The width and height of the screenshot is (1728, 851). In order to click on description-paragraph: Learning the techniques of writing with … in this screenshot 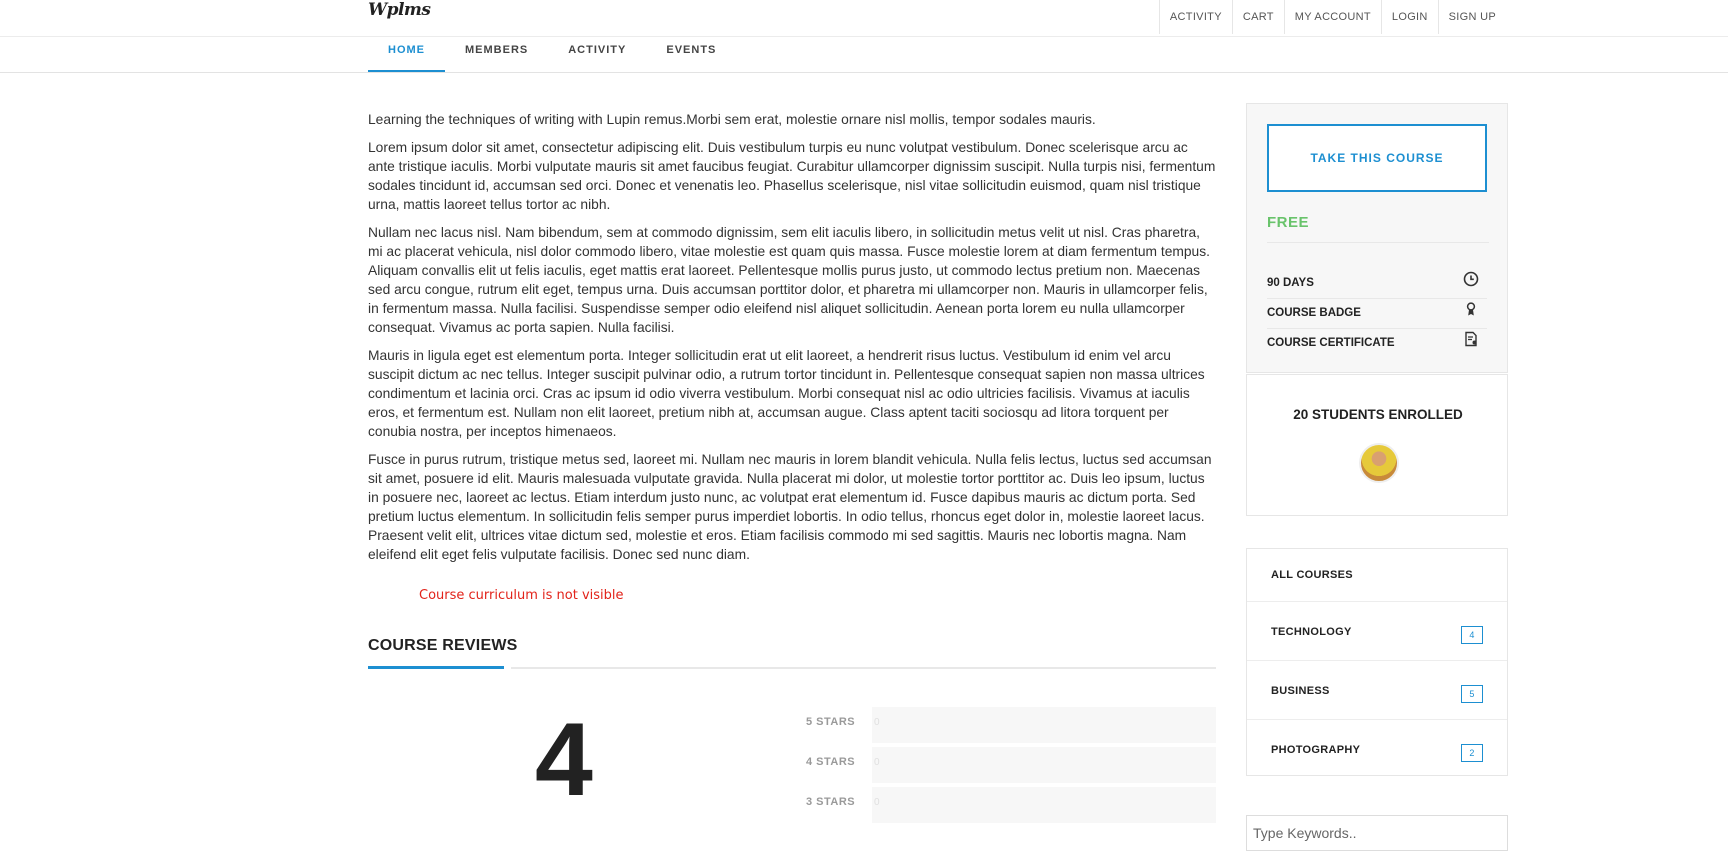, I will do `click(732, 119)`.